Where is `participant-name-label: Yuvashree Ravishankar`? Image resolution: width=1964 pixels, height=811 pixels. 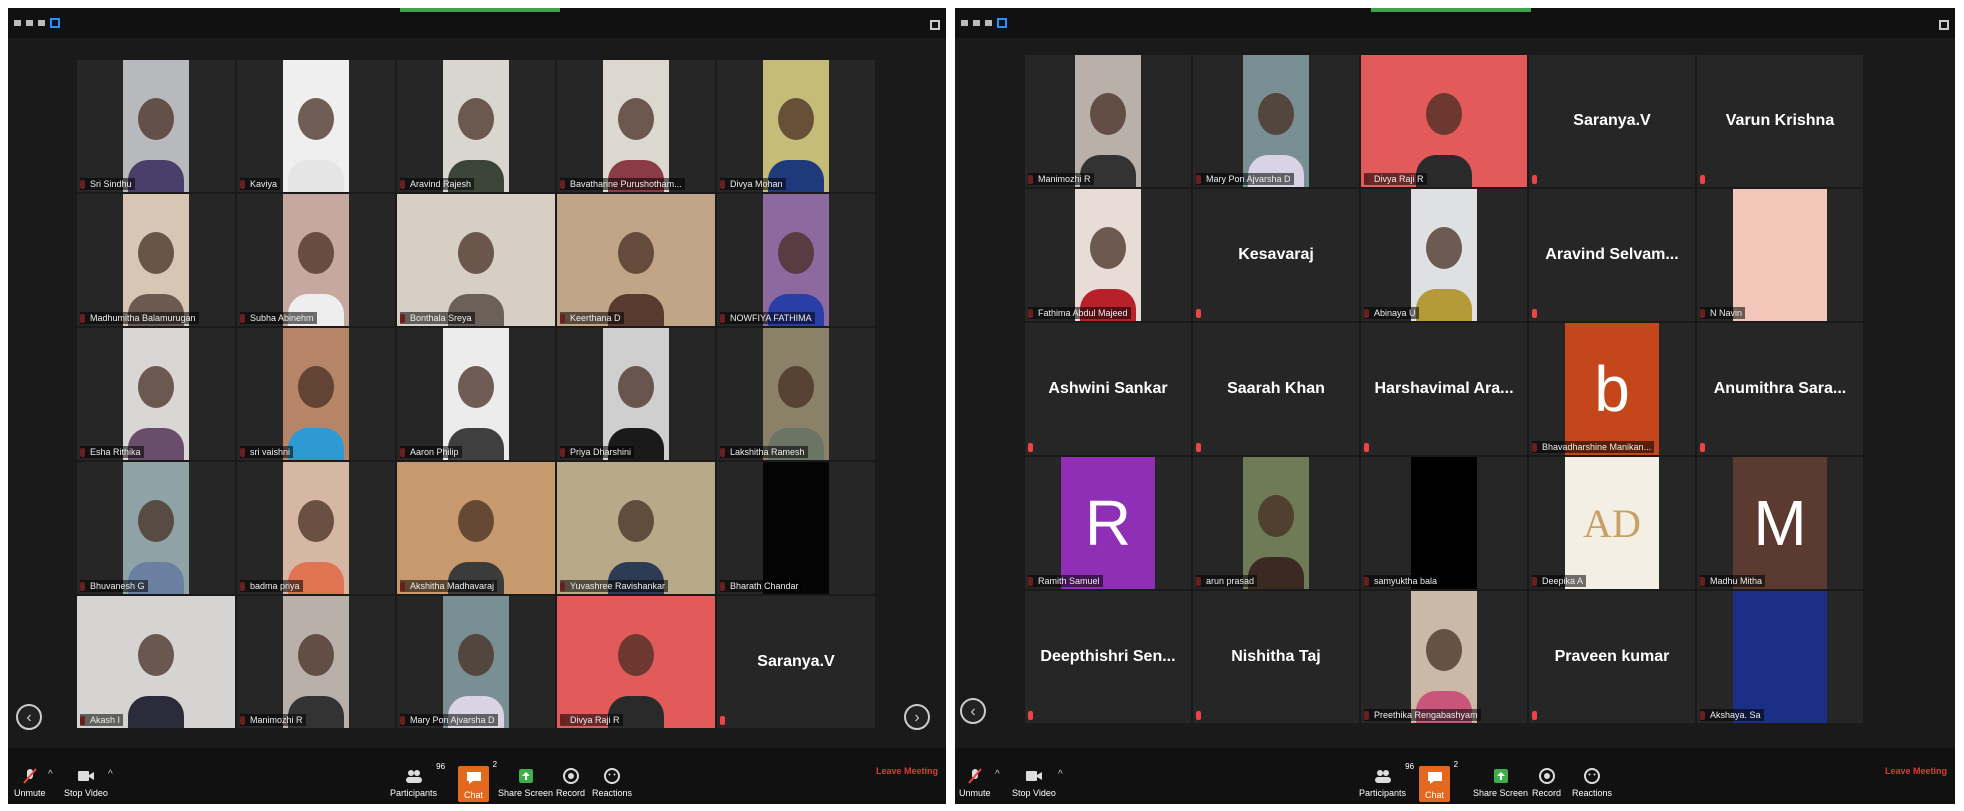 participant-name-label: Yuvashree Ravishankar is located at coordinates (614, 586).